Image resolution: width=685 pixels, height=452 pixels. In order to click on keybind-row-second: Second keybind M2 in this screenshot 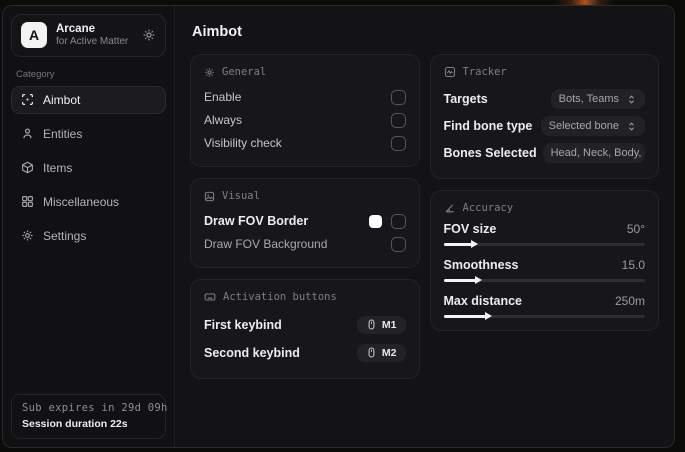, I will do `click(305, 352)`.